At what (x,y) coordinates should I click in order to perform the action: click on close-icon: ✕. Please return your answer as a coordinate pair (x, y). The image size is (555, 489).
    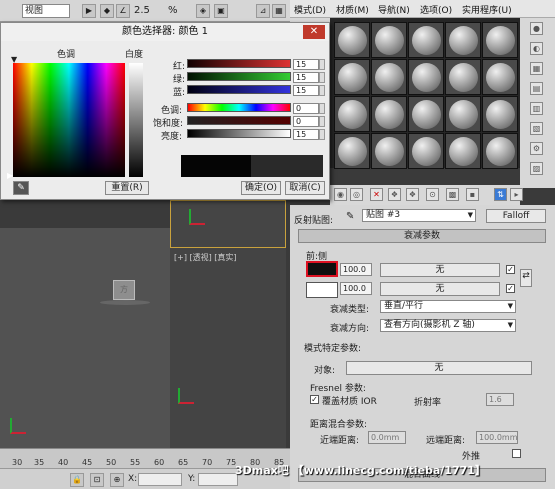
    Looking at the image, I should click on (314, 32).